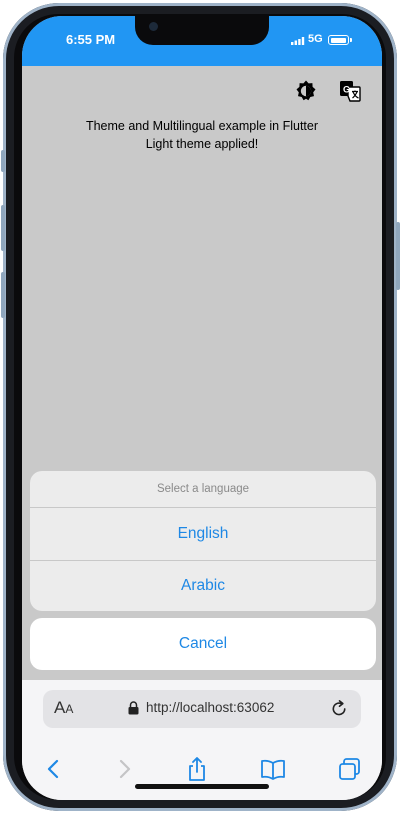  I want to click on share-icon, so click(197, 769).